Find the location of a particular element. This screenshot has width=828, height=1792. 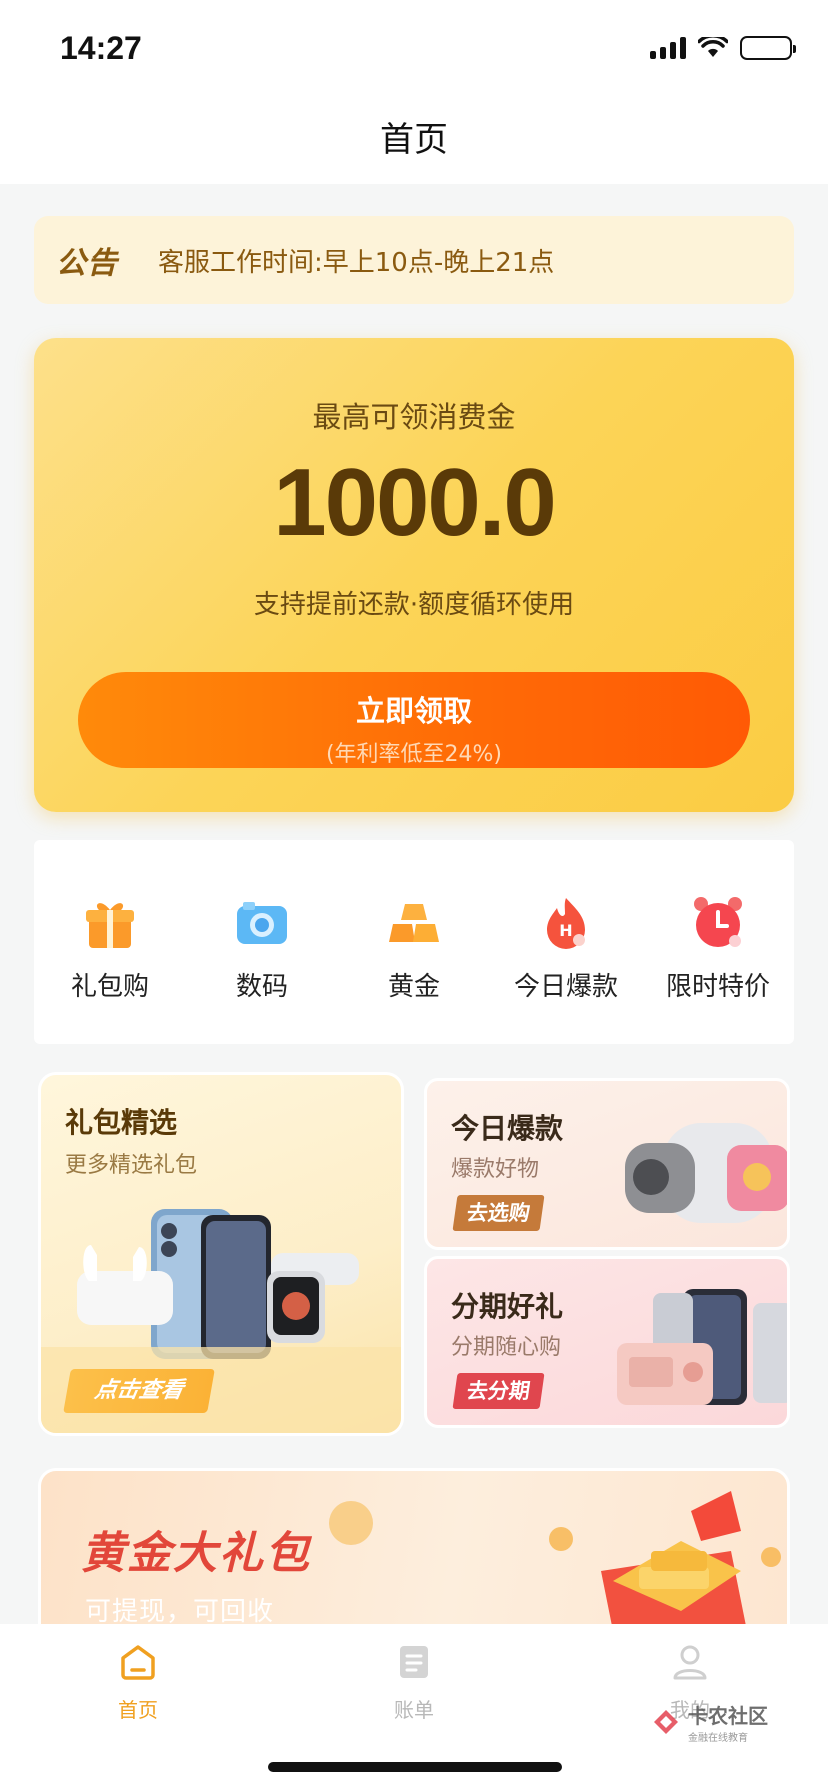

page-title: 首页 is located at coordinates (414, 140).